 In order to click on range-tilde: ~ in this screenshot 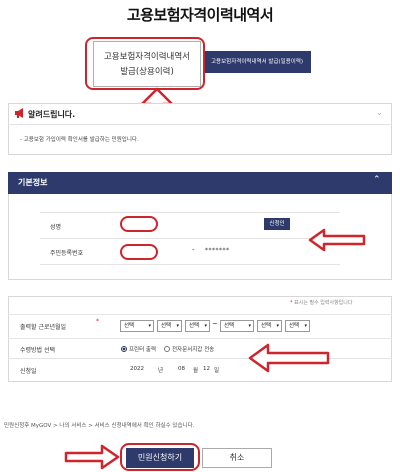, I will do `click(215, 324)`.